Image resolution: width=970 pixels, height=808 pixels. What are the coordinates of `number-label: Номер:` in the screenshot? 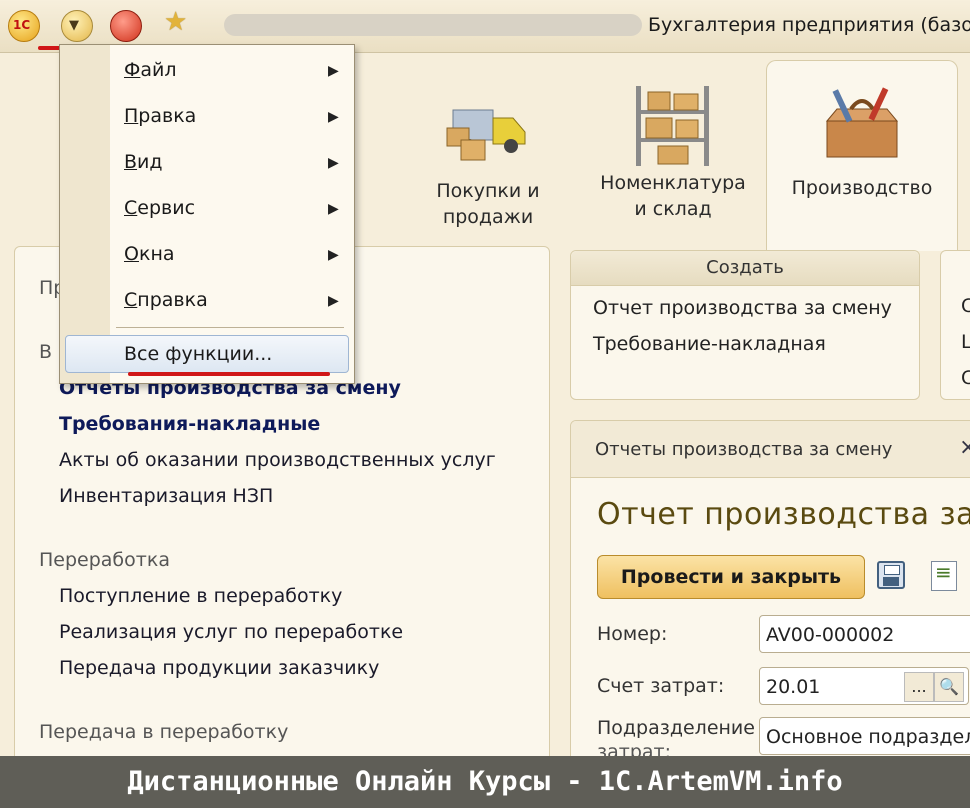 It's located at (632, 634).